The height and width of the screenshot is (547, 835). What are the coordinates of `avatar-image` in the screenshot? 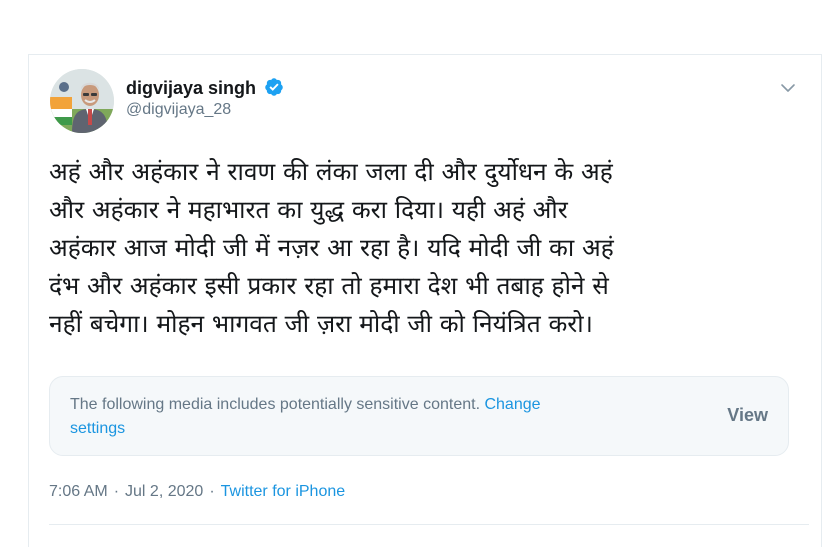 It's located at (82, 101).